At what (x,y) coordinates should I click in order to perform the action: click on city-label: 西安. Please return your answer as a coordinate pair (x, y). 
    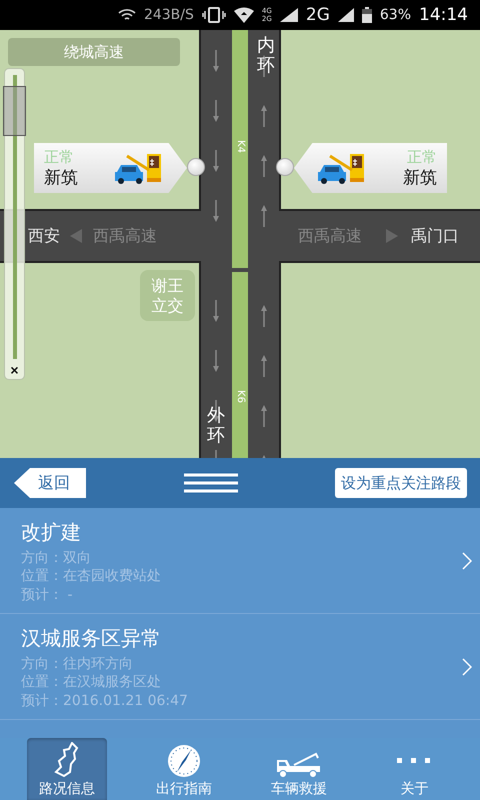
    Looking at the image, I should click on (44, 236).